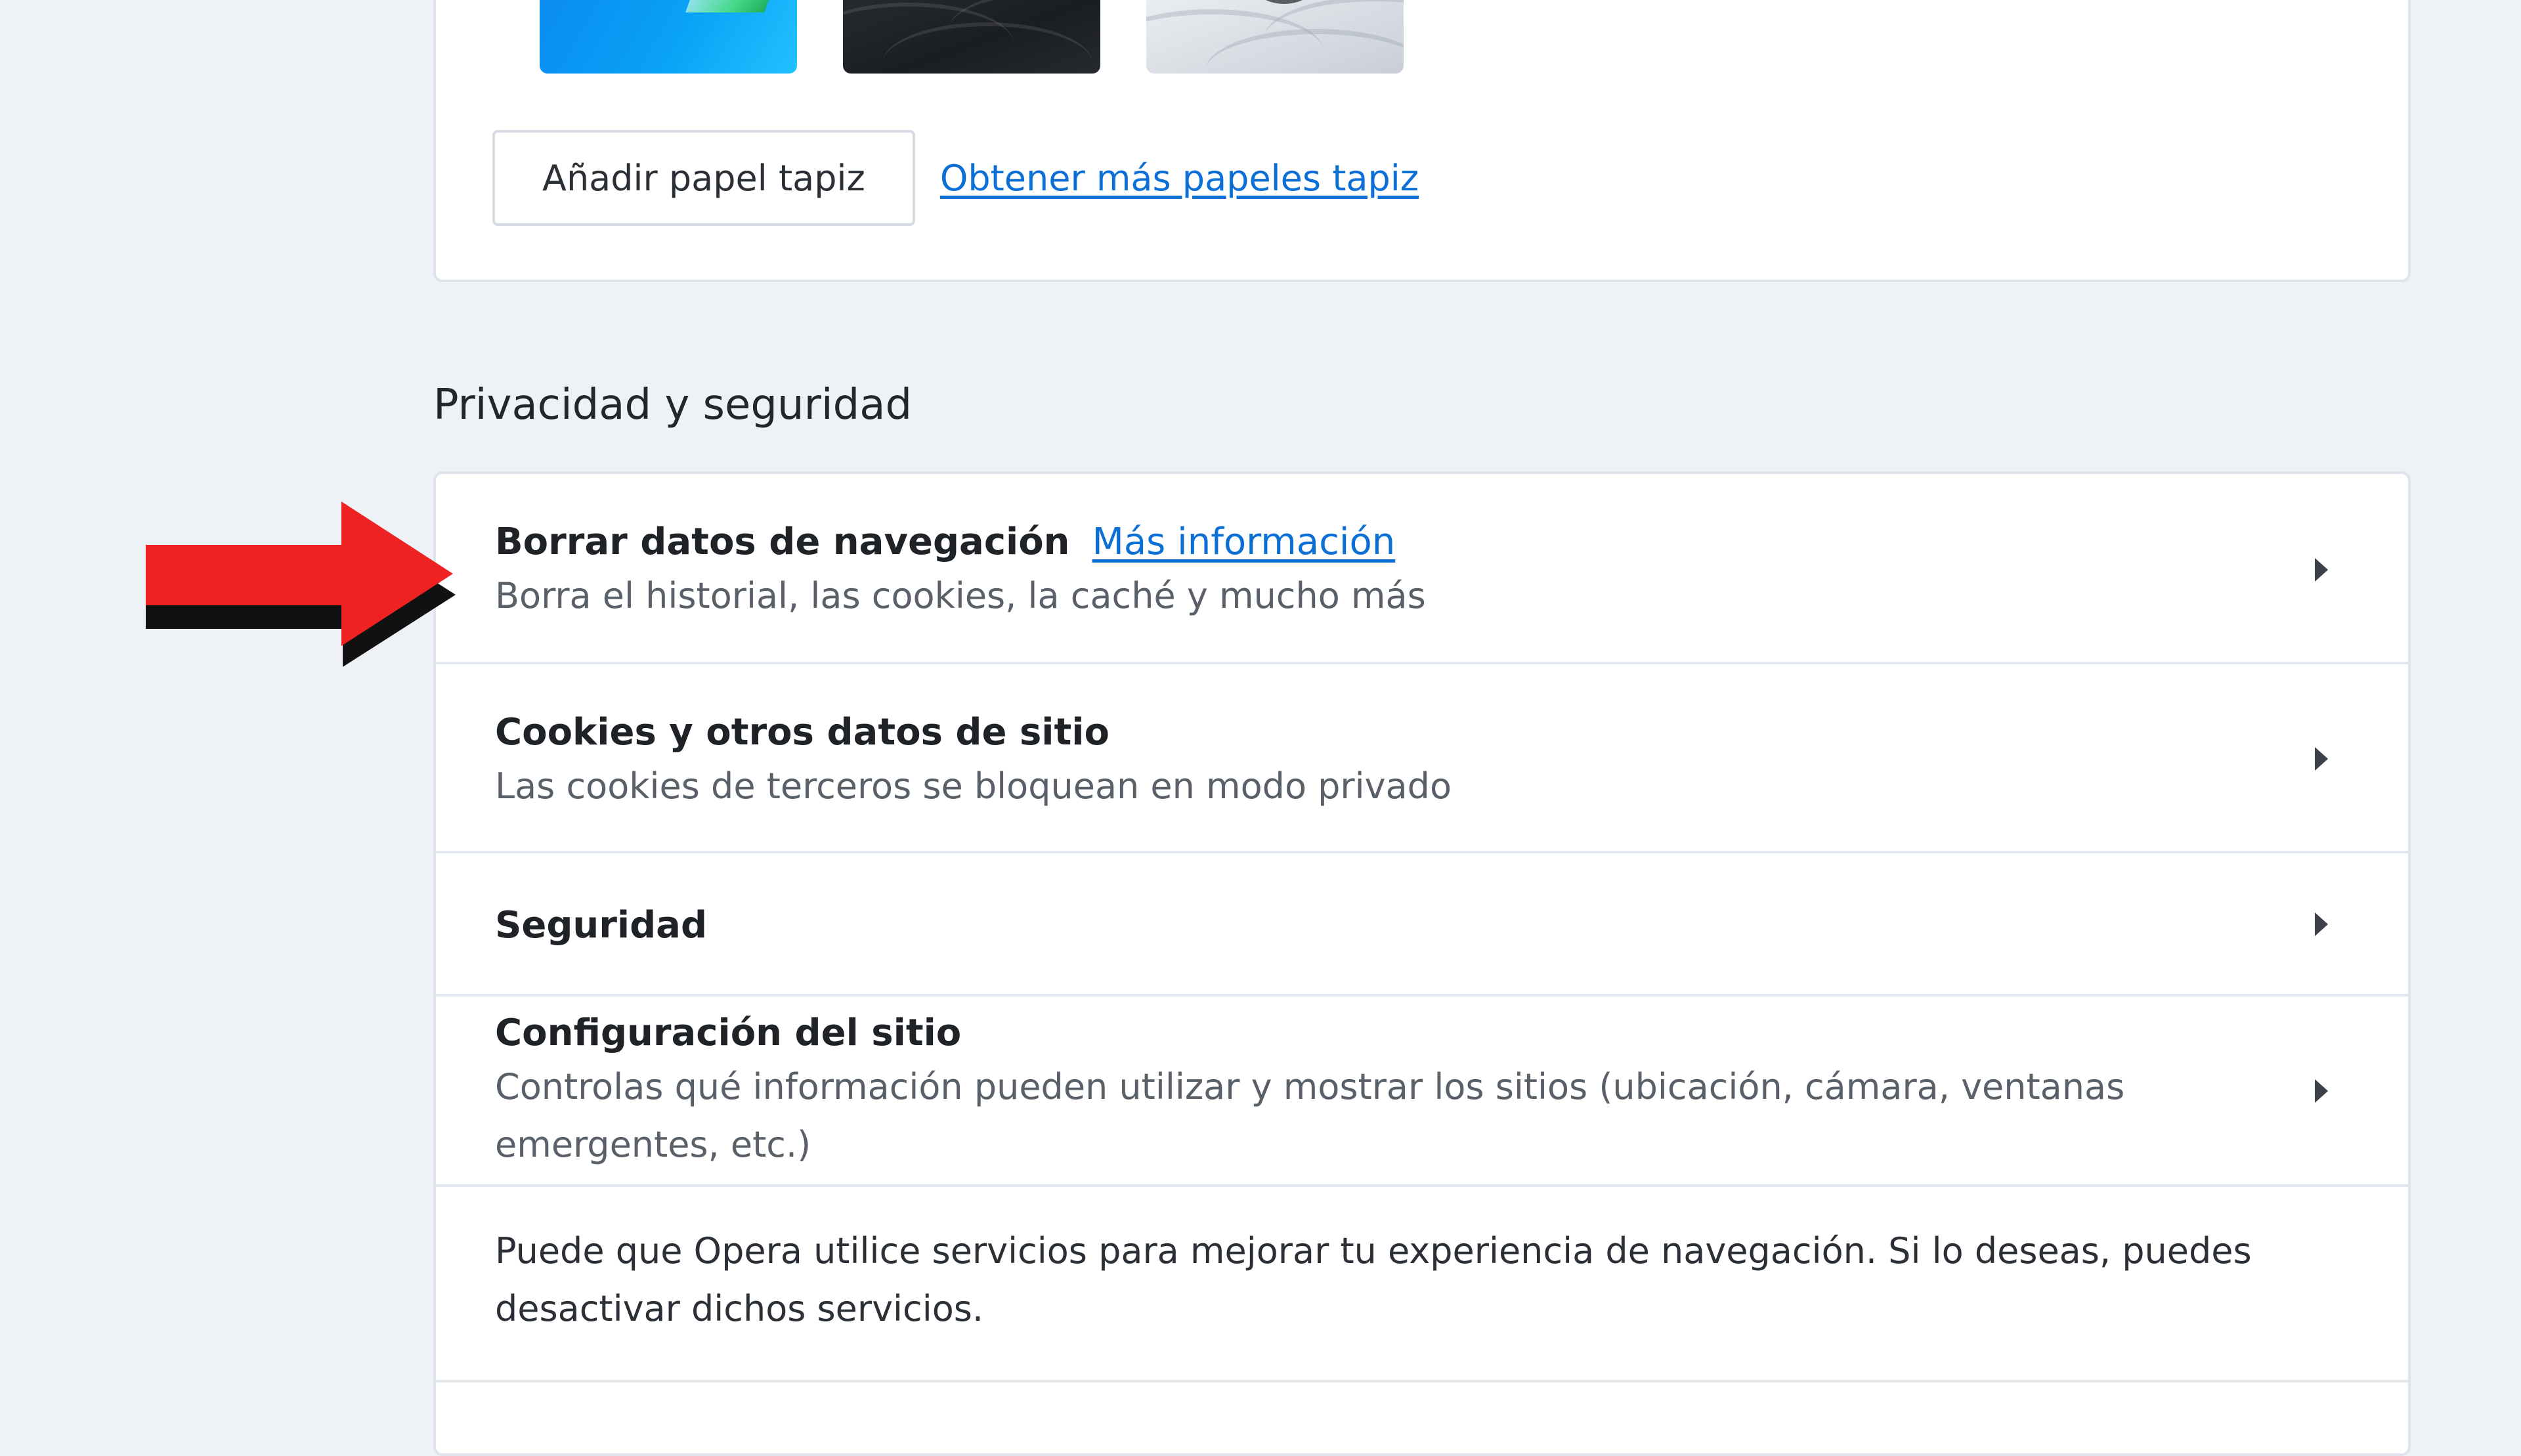 The width and height of the screenshot is (2521, 1456). Describe the element at coordinates (728, 1033) in the screenshot. I see `site-settings-title: Configuración del sitio` at that location.